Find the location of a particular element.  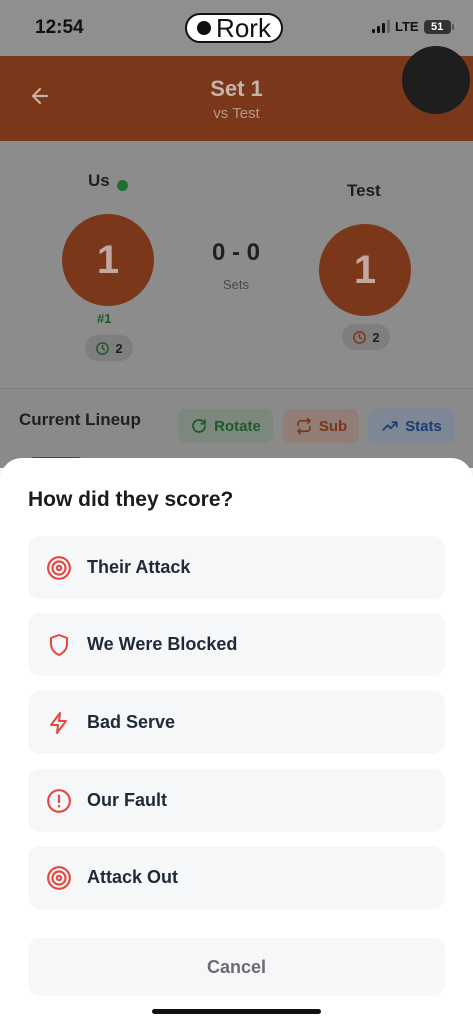

stats-button: Stats is located at coordinates (411, 426).